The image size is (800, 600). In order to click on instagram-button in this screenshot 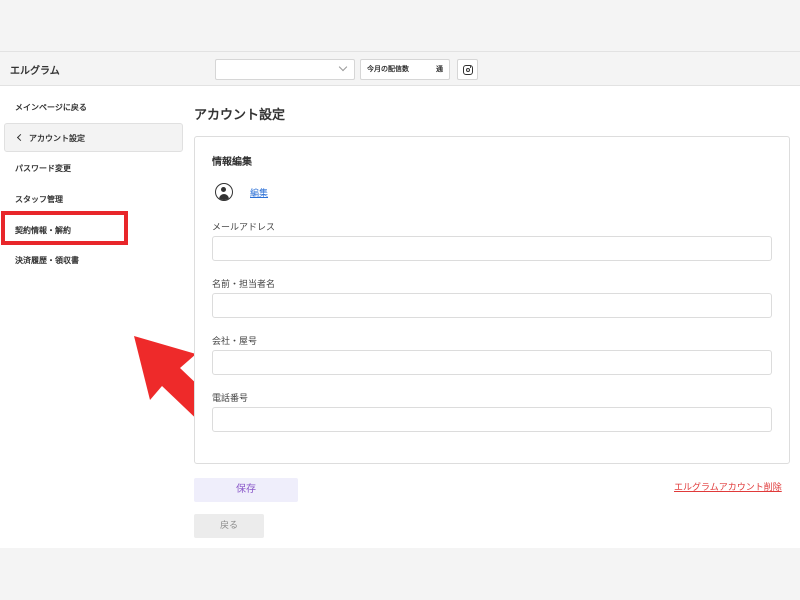, I will do `click(467, 69)`.